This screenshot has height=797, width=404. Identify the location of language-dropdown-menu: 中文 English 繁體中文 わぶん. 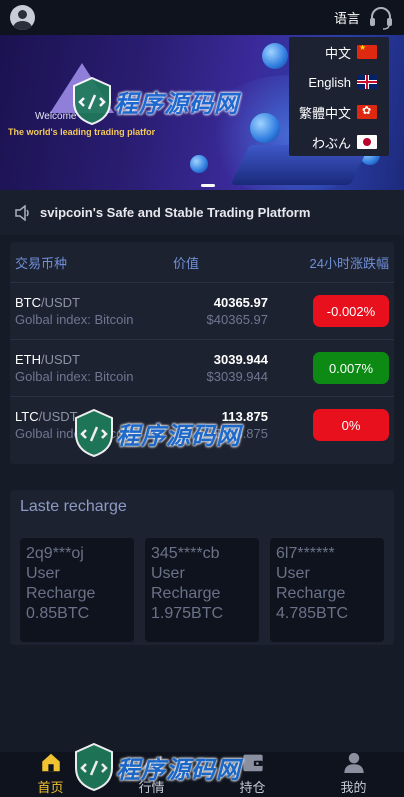
(339, 96).